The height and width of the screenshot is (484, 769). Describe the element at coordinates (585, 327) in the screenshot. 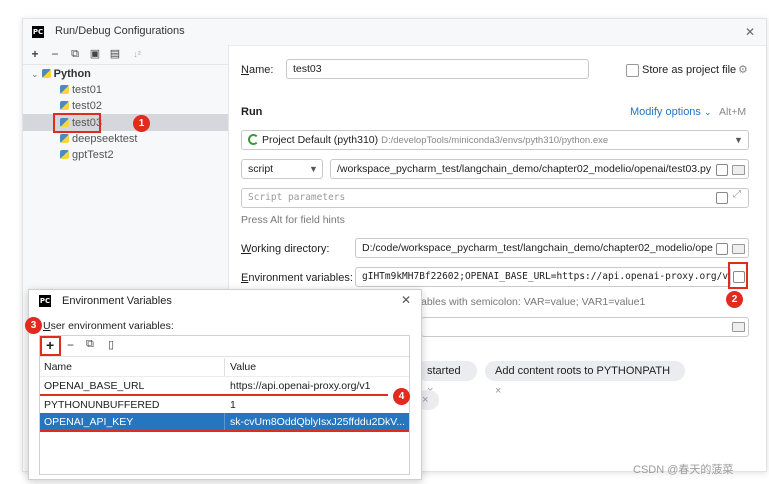

I see `additional-options-input` at that location.